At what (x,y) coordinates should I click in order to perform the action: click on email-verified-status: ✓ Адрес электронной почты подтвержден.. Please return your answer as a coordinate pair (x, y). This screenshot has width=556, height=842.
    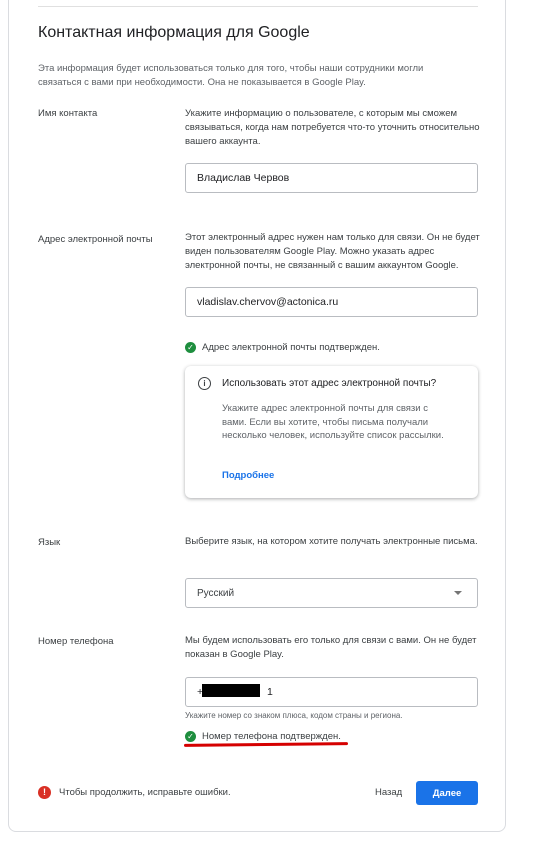
    Looking at the image, I should click on (282, 347).